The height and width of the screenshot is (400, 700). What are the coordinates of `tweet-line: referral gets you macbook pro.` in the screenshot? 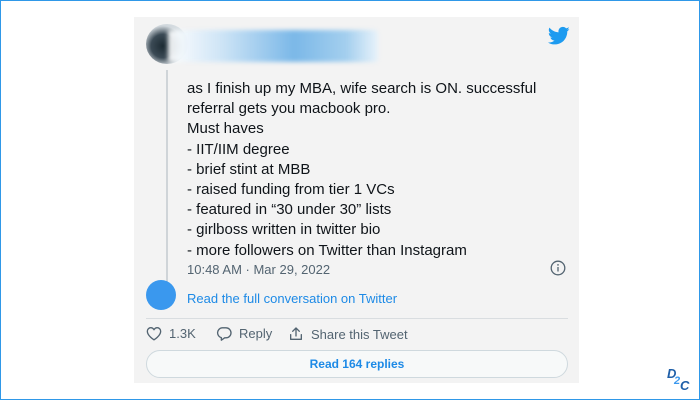 It's located at (289, 109).